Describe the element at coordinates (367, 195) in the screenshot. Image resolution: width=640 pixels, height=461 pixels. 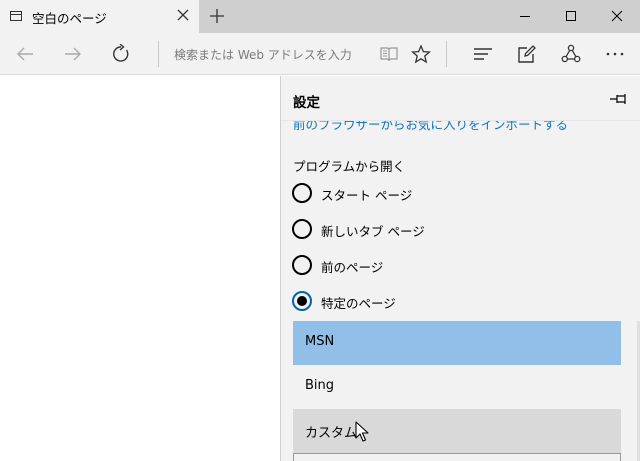
I see `radio-label: スタート ページ` at that location.